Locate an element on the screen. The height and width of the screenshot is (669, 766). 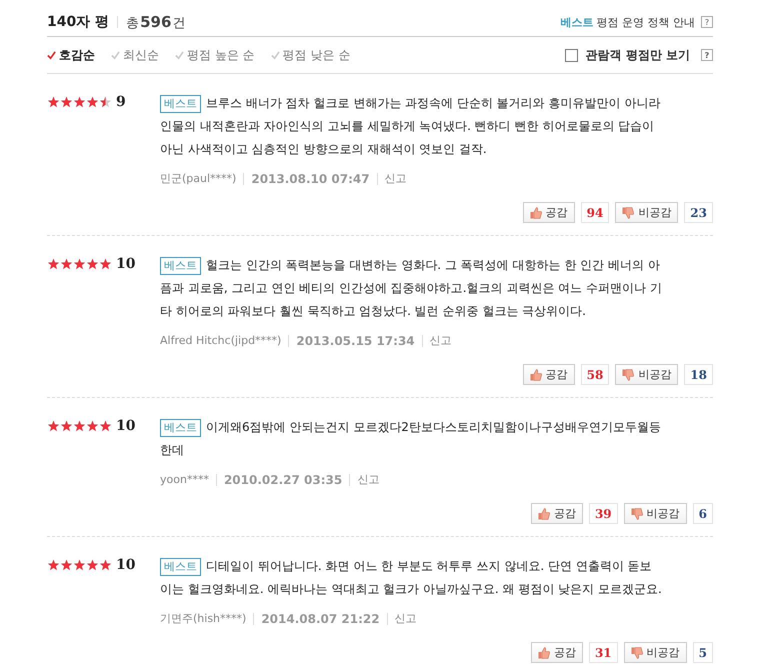
author-name: Alfred Hitchc(jipd****) is located at coordinates (221, 340).